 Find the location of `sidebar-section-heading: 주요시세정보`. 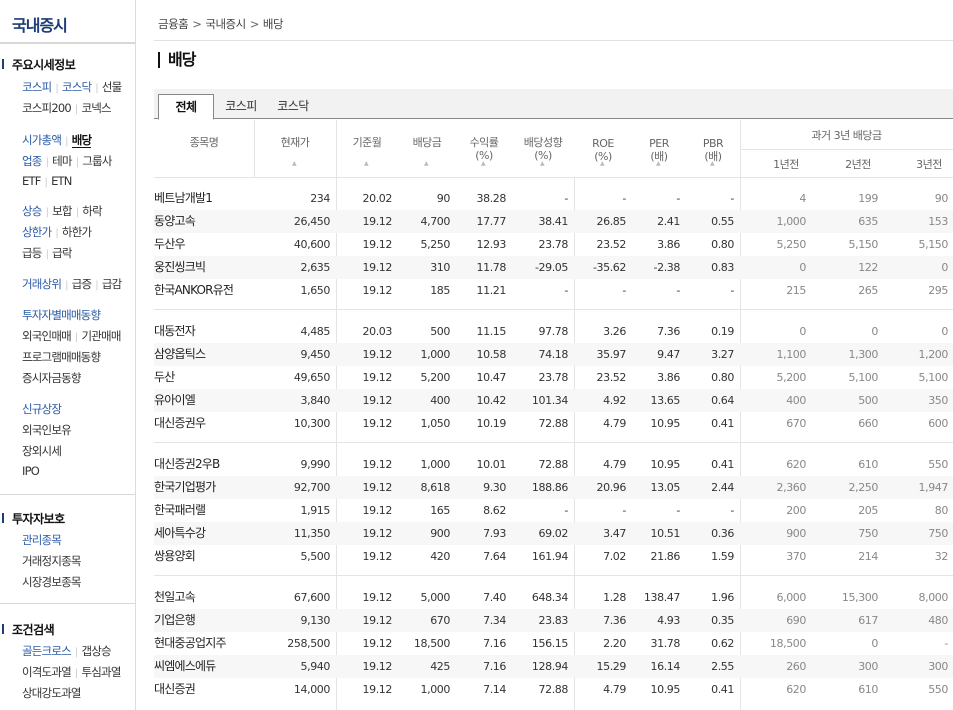

sidebar-section-heading: 주요시세정보 is located at coordinates (38, 64).